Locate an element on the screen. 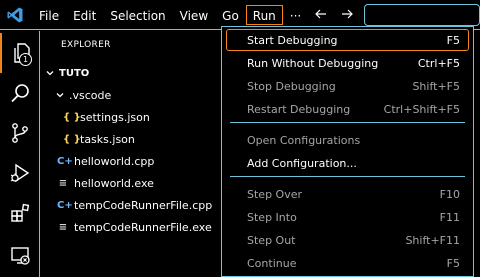 The image size is (480, 277). menu-run: Run is located at coordinates (264, 15).